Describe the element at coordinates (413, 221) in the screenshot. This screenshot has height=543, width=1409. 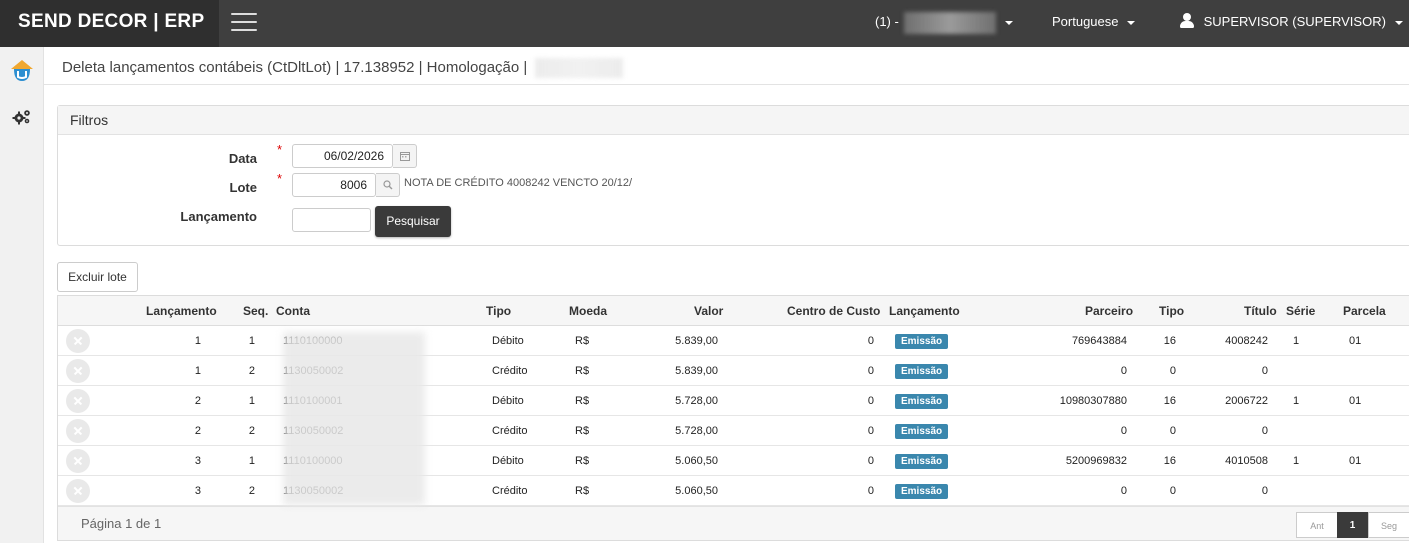
I see `search-button: Pesquisar` at that location.